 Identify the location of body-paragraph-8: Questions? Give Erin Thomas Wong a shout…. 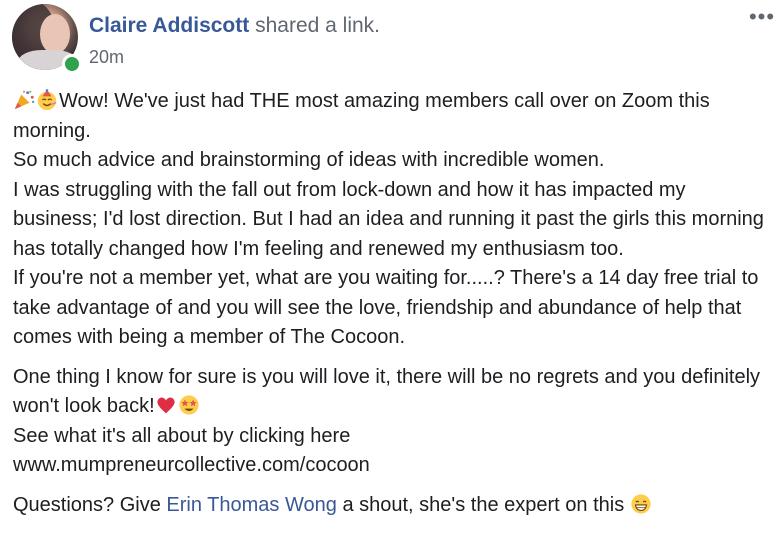
(393, 506).